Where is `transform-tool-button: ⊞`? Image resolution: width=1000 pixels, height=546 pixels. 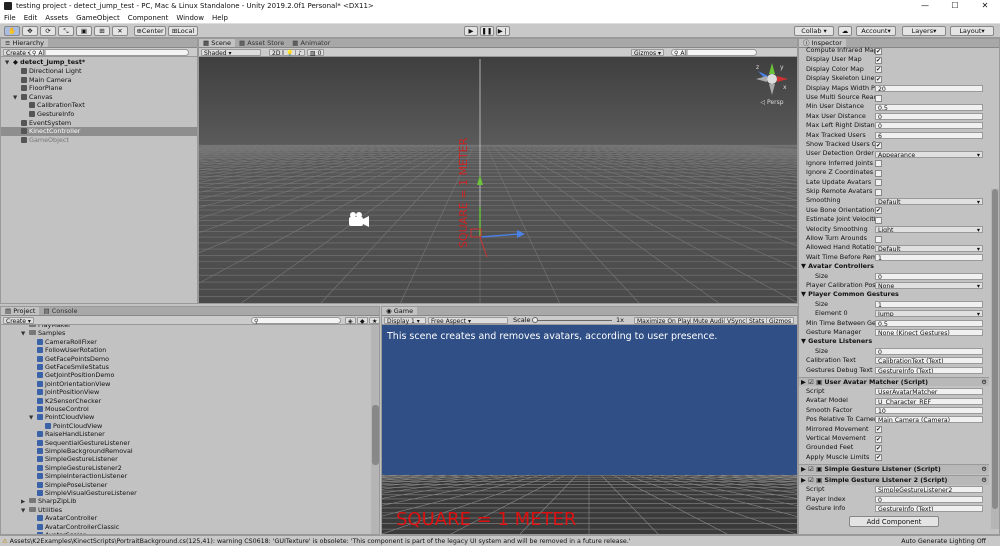 transform-tool-button: ⊞ is located at coordinates (102, 31).